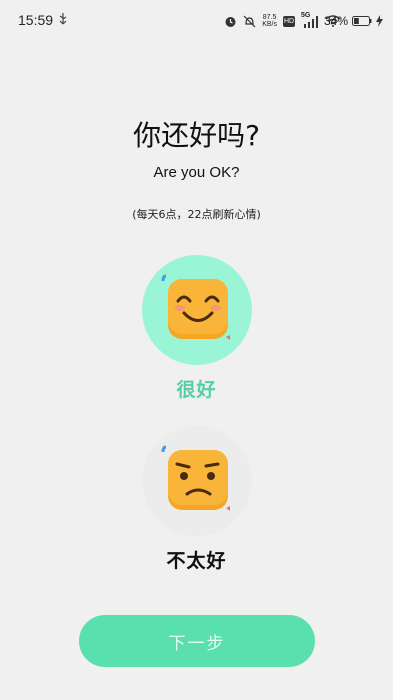 The image size is (393, 700). What do you see at coordinates (196, 390) in the screenshot?
I see `mood-label-good: 很好` at bounding box center [196, 390].